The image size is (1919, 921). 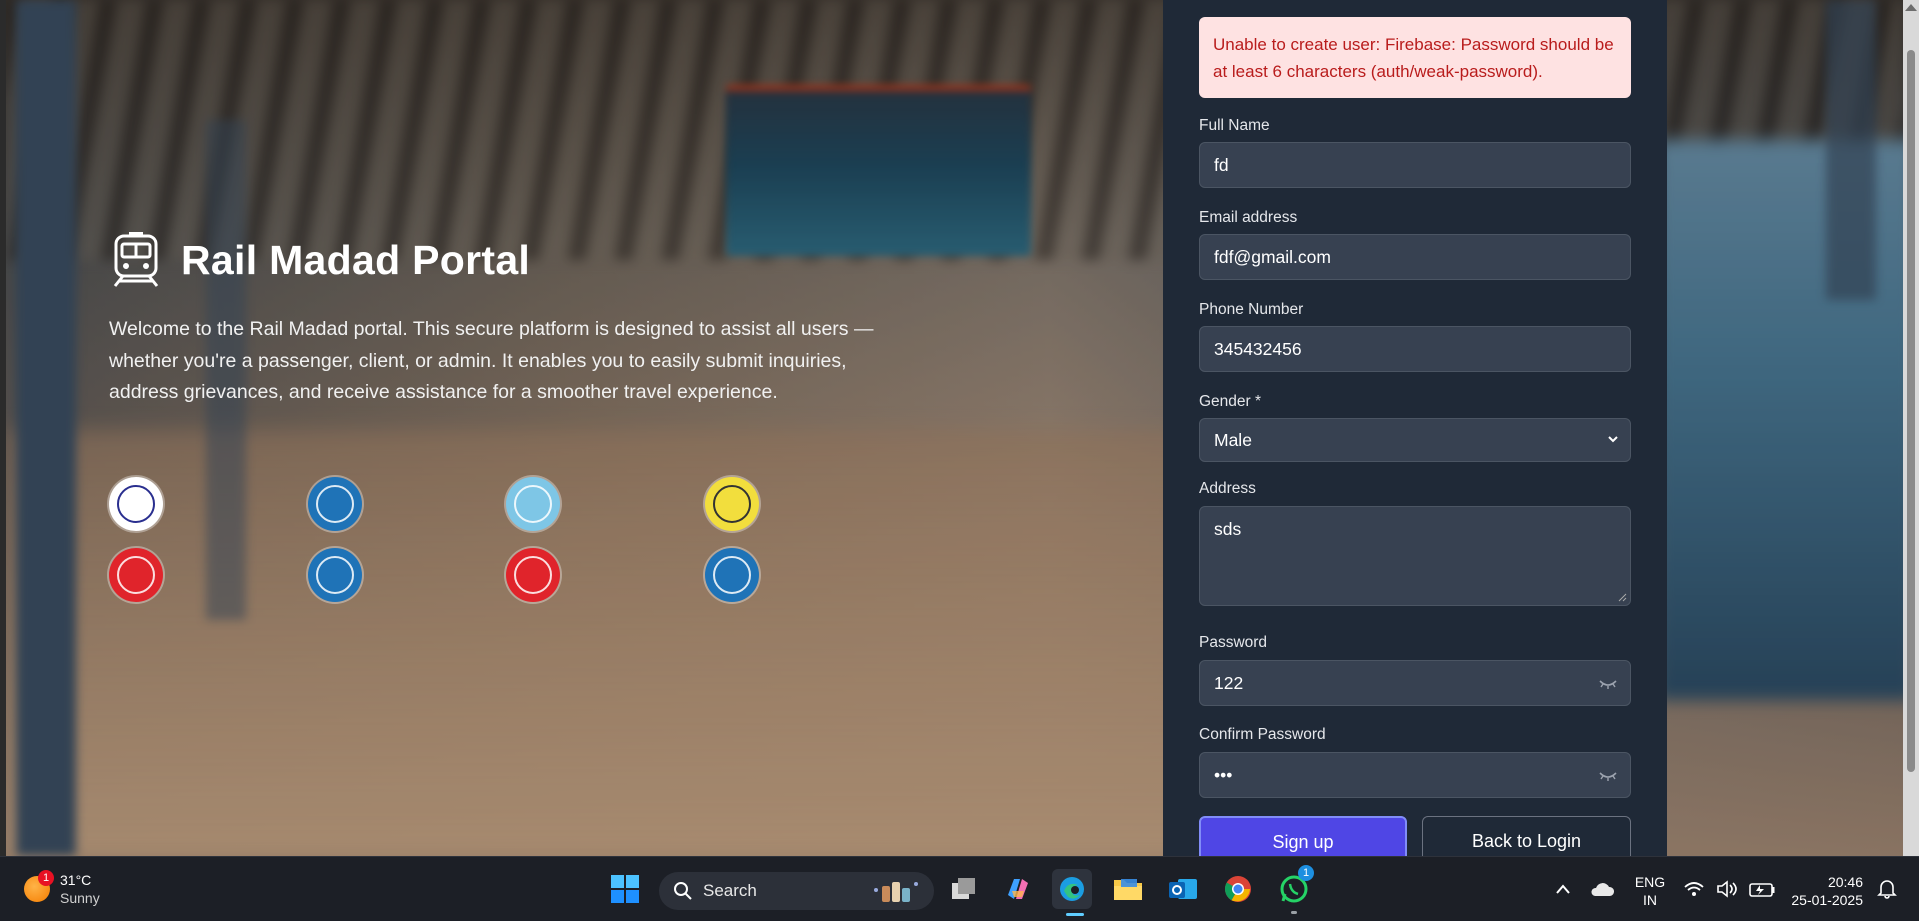 I want to click on language-indicator: ENG IN, so click(x=1650, y=891).